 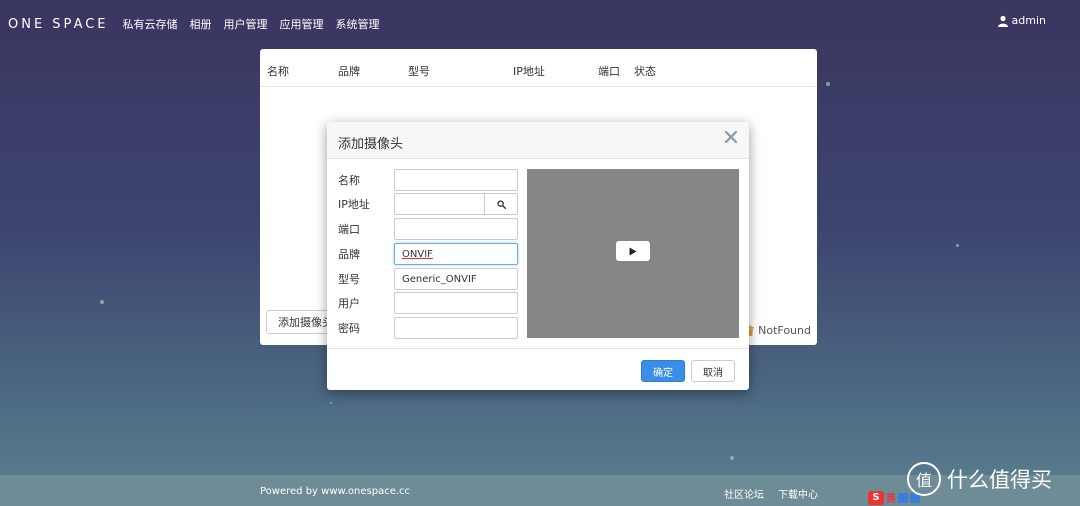 I want to click on watermark-text: 什么值得买, so click(x=999, y=480).